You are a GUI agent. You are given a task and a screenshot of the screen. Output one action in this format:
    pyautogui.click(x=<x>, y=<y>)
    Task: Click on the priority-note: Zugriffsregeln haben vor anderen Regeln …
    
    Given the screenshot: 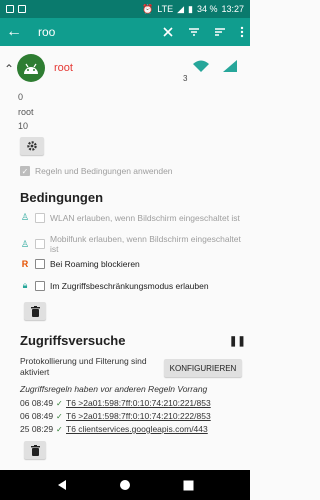 What is the action you would take?
    pyautogui.click(x=114, y=389)
    